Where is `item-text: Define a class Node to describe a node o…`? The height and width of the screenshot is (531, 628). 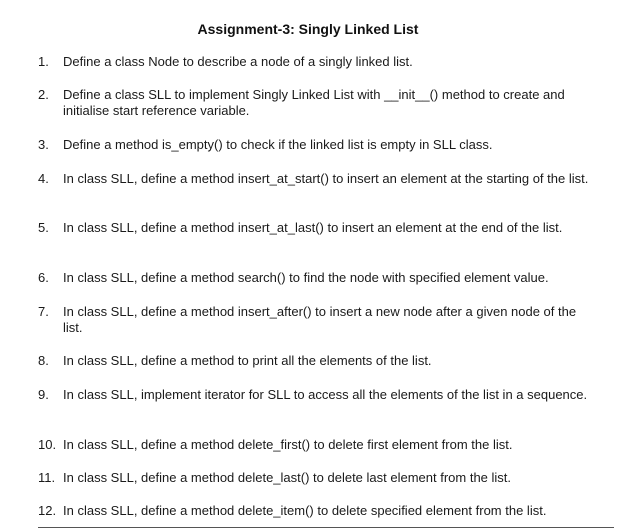 item-text: Define a class Node to describe a node o… is located at coordinates (238, 61).